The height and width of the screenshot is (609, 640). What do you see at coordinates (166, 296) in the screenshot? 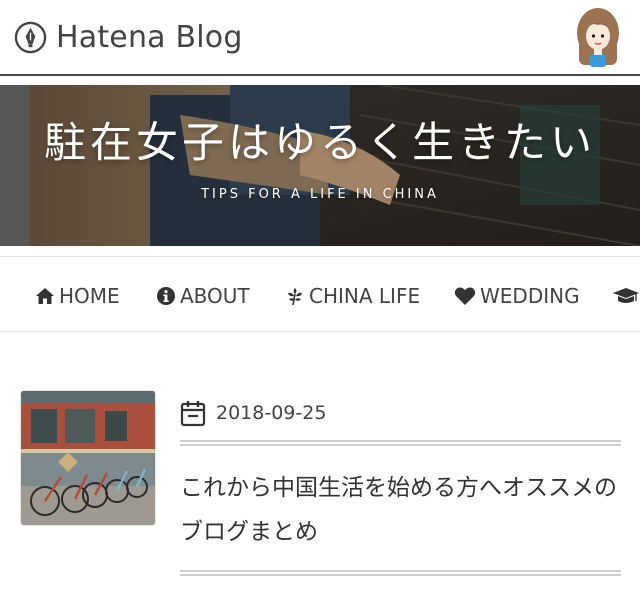
I see `info-icon` at bounding box center [166, 296].